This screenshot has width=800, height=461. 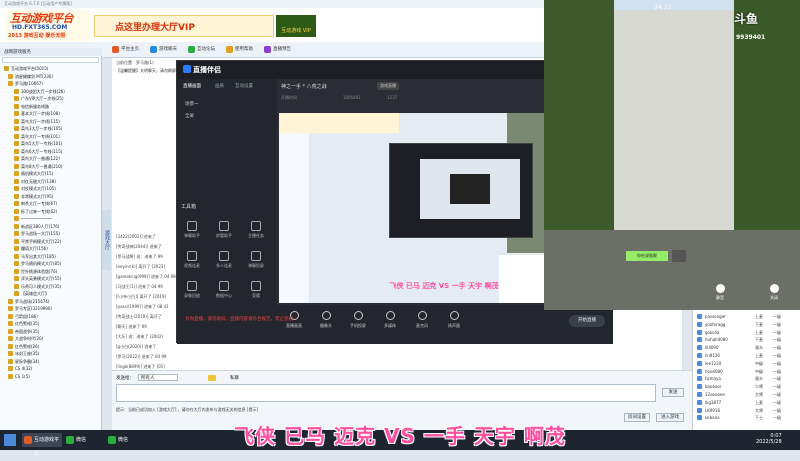 I want to click on join-game-button: 进入游戏, so click(x=670, y=417).